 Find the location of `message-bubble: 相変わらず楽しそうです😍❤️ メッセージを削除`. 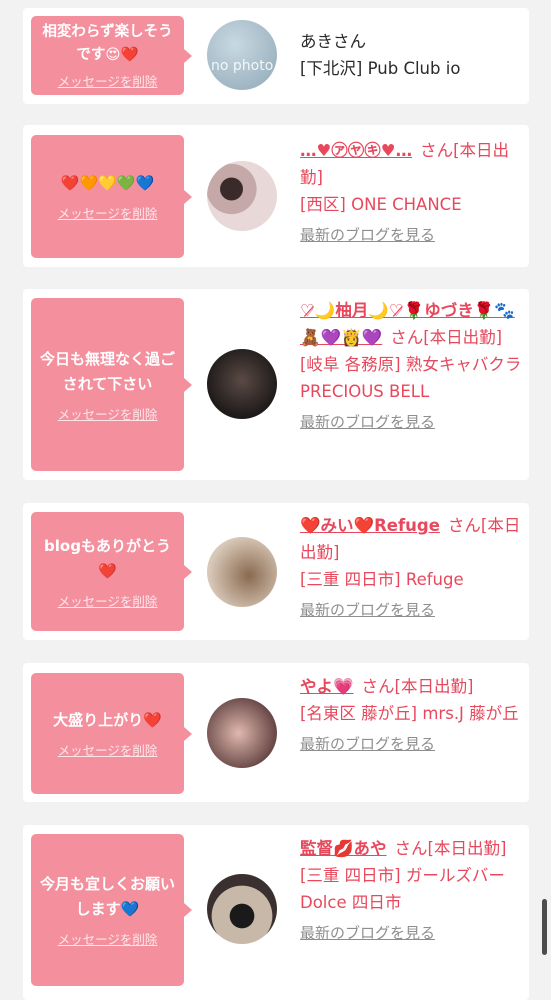

message-bubble: 相変わらず楽しそうです😍❤️ メッセージを削除 is located at coordinates (111, 55).